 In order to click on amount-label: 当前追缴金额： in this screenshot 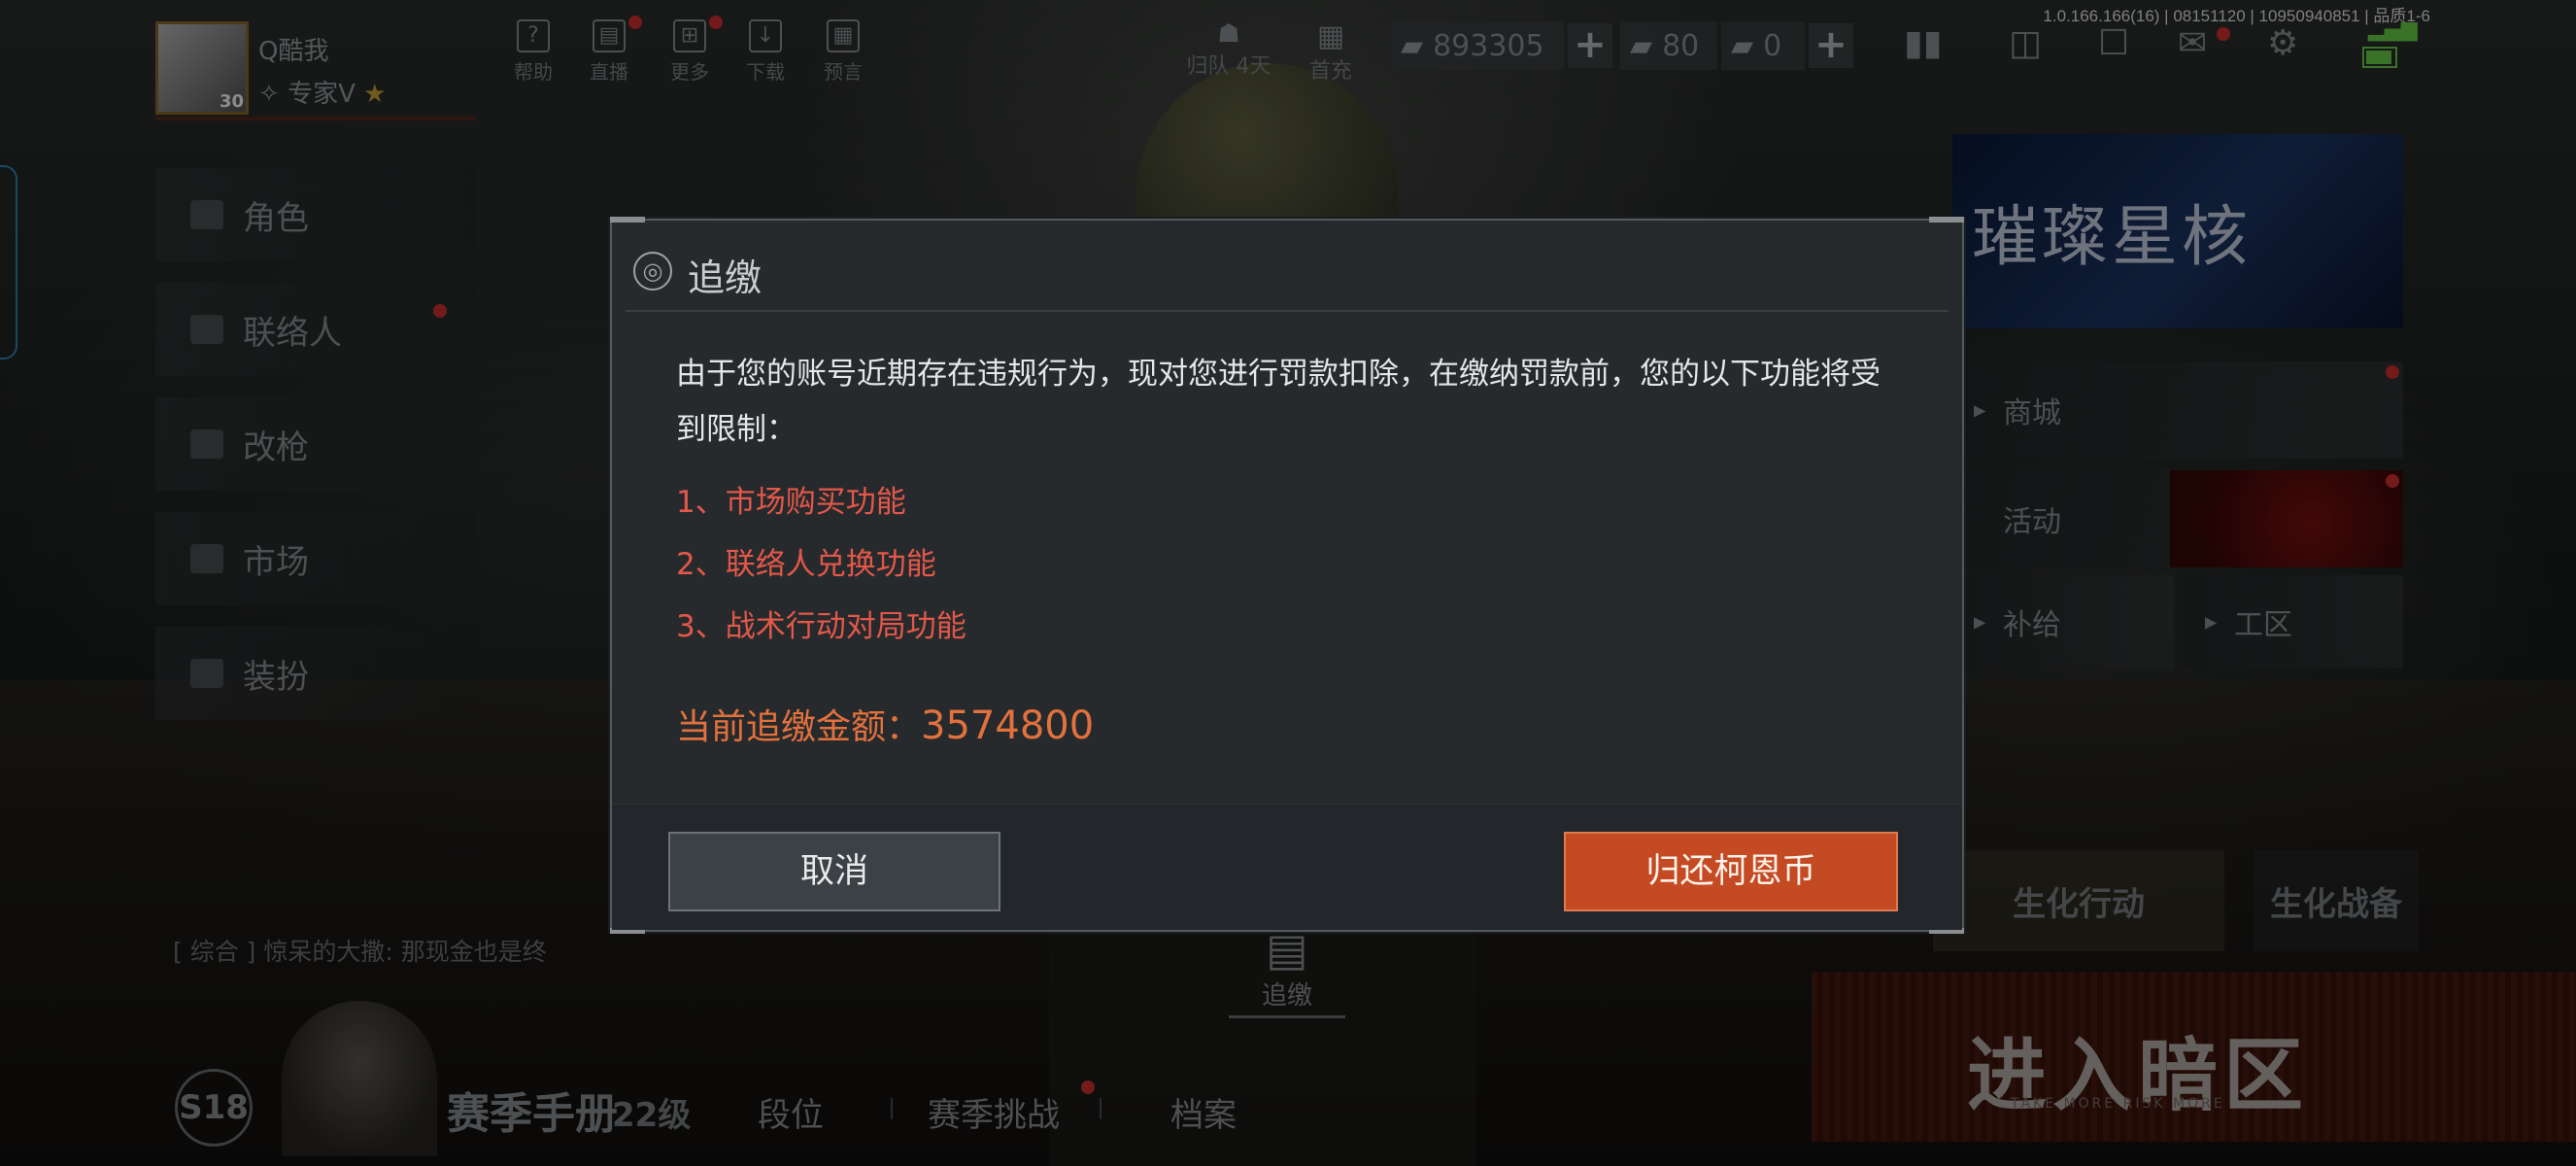, I will do `click(799, 727)`.